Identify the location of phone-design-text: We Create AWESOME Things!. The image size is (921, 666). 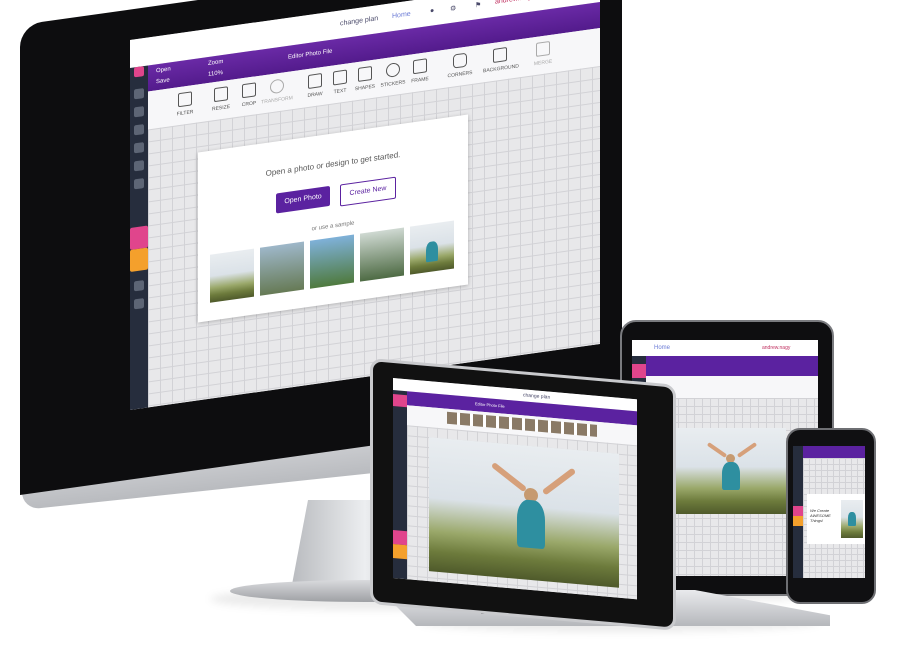
(820, 515).